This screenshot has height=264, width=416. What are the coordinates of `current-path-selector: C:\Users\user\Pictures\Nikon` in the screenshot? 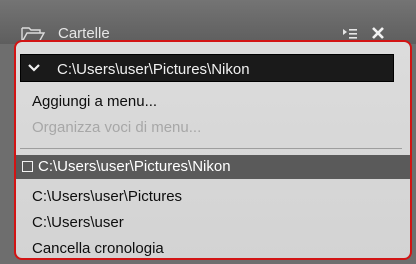 It's located at (207, 68).